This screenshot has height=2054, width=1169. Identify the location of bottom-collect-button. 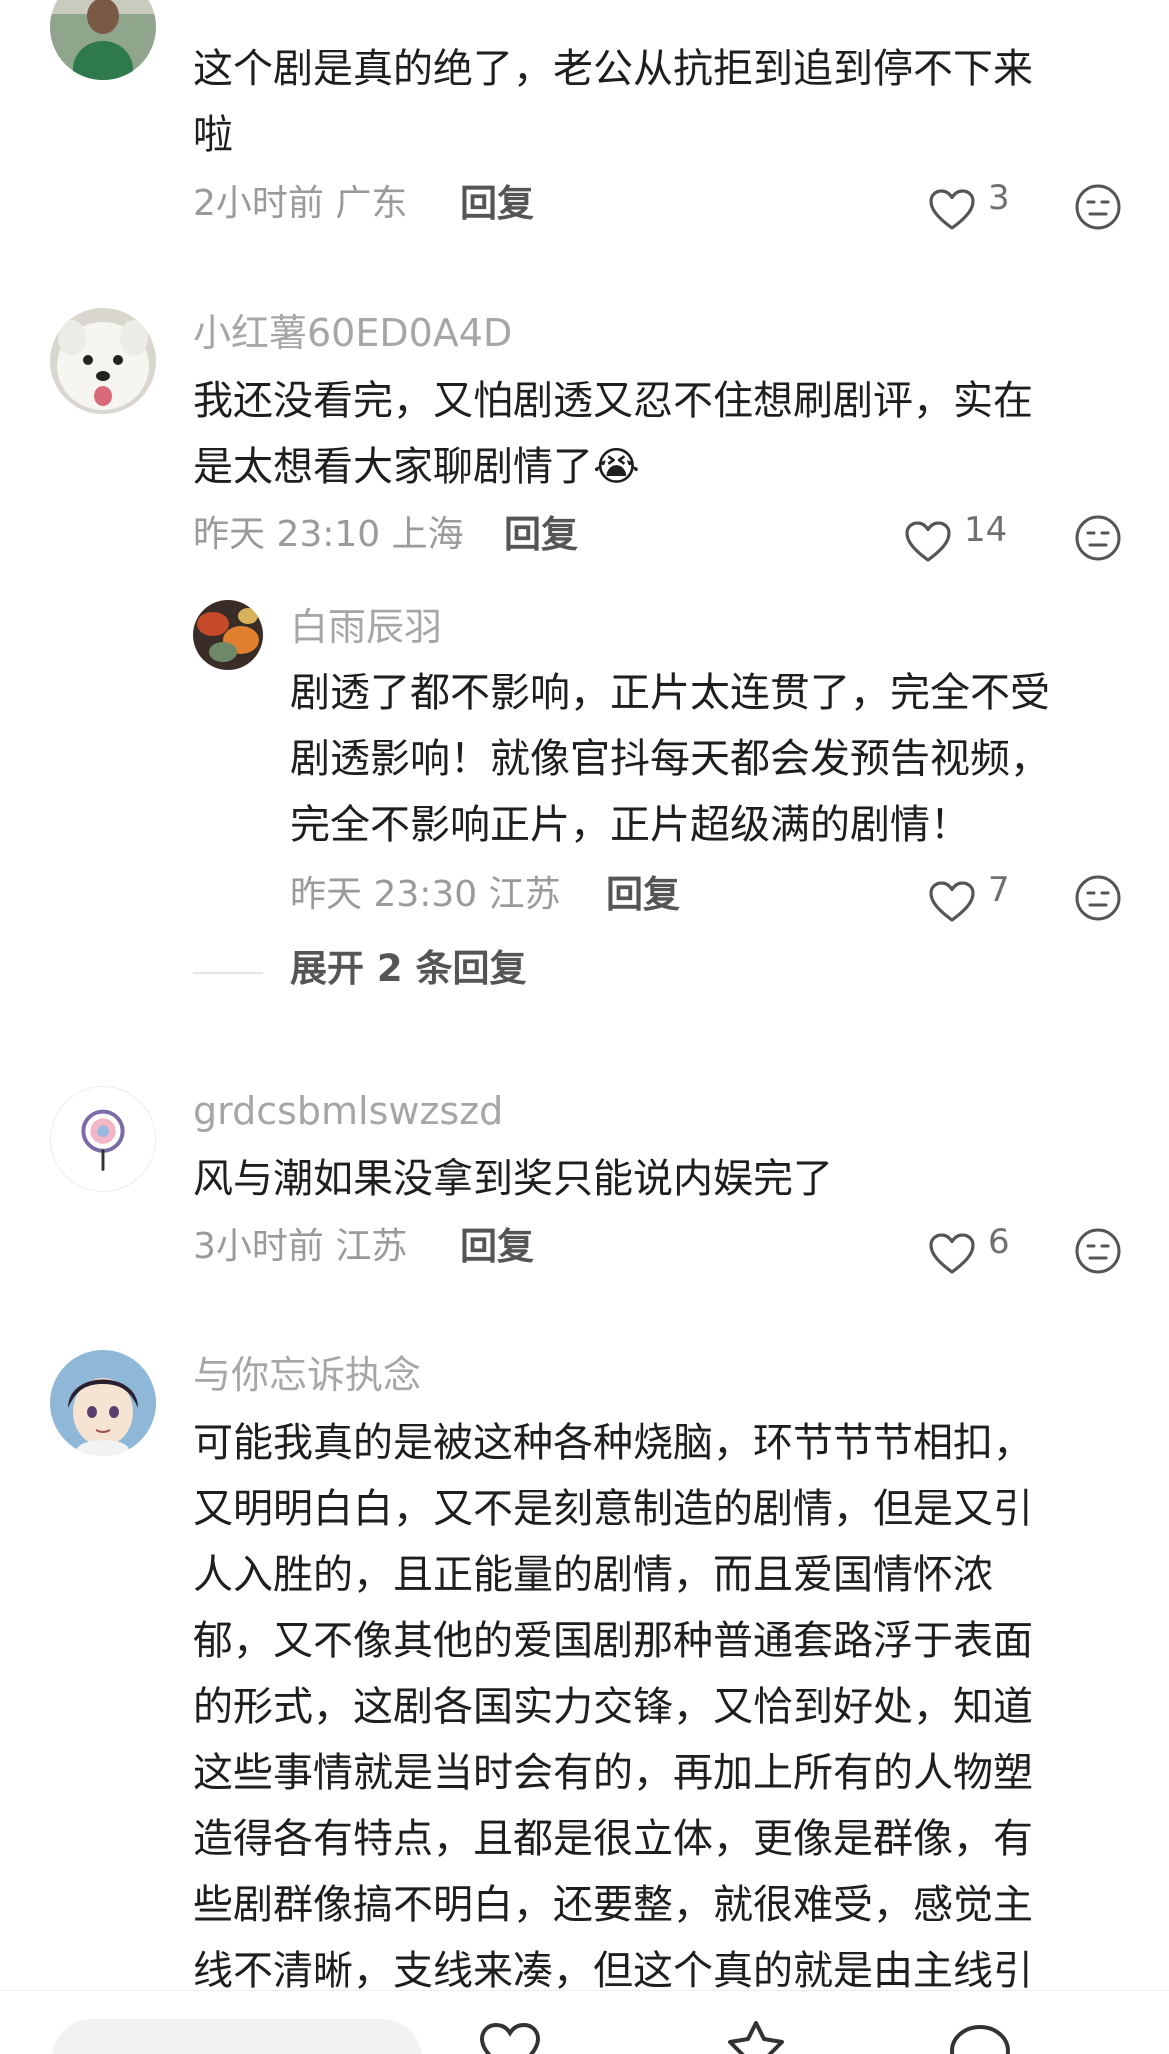
(756, 2035).